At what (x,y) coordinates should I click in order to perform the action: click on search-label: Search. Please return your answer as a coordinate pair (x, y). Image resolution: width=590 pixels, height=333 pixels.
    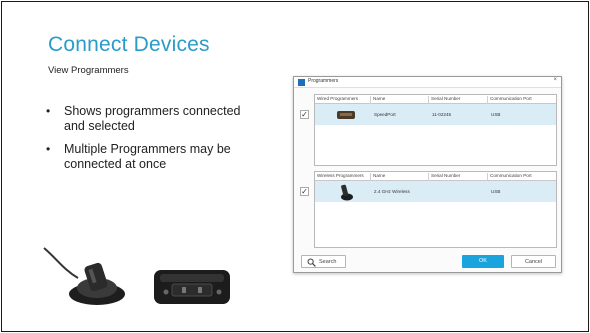
    Looking at the image, I should click on (328, 262).